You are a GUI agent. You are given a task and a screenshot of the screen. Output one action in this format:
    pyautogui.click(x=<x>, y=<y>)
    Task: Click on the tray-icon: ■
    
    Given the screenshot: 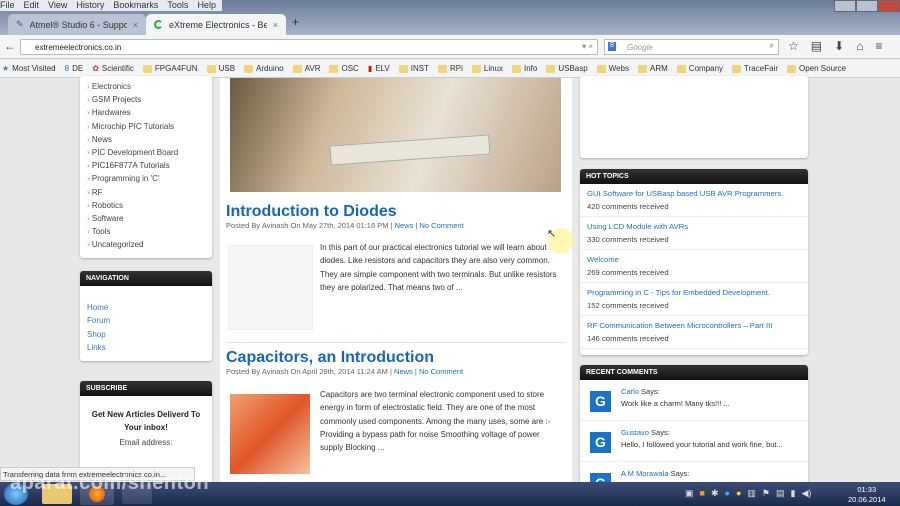 What is the action you would take?
    pyautogui.click(x=702, y=493)
    